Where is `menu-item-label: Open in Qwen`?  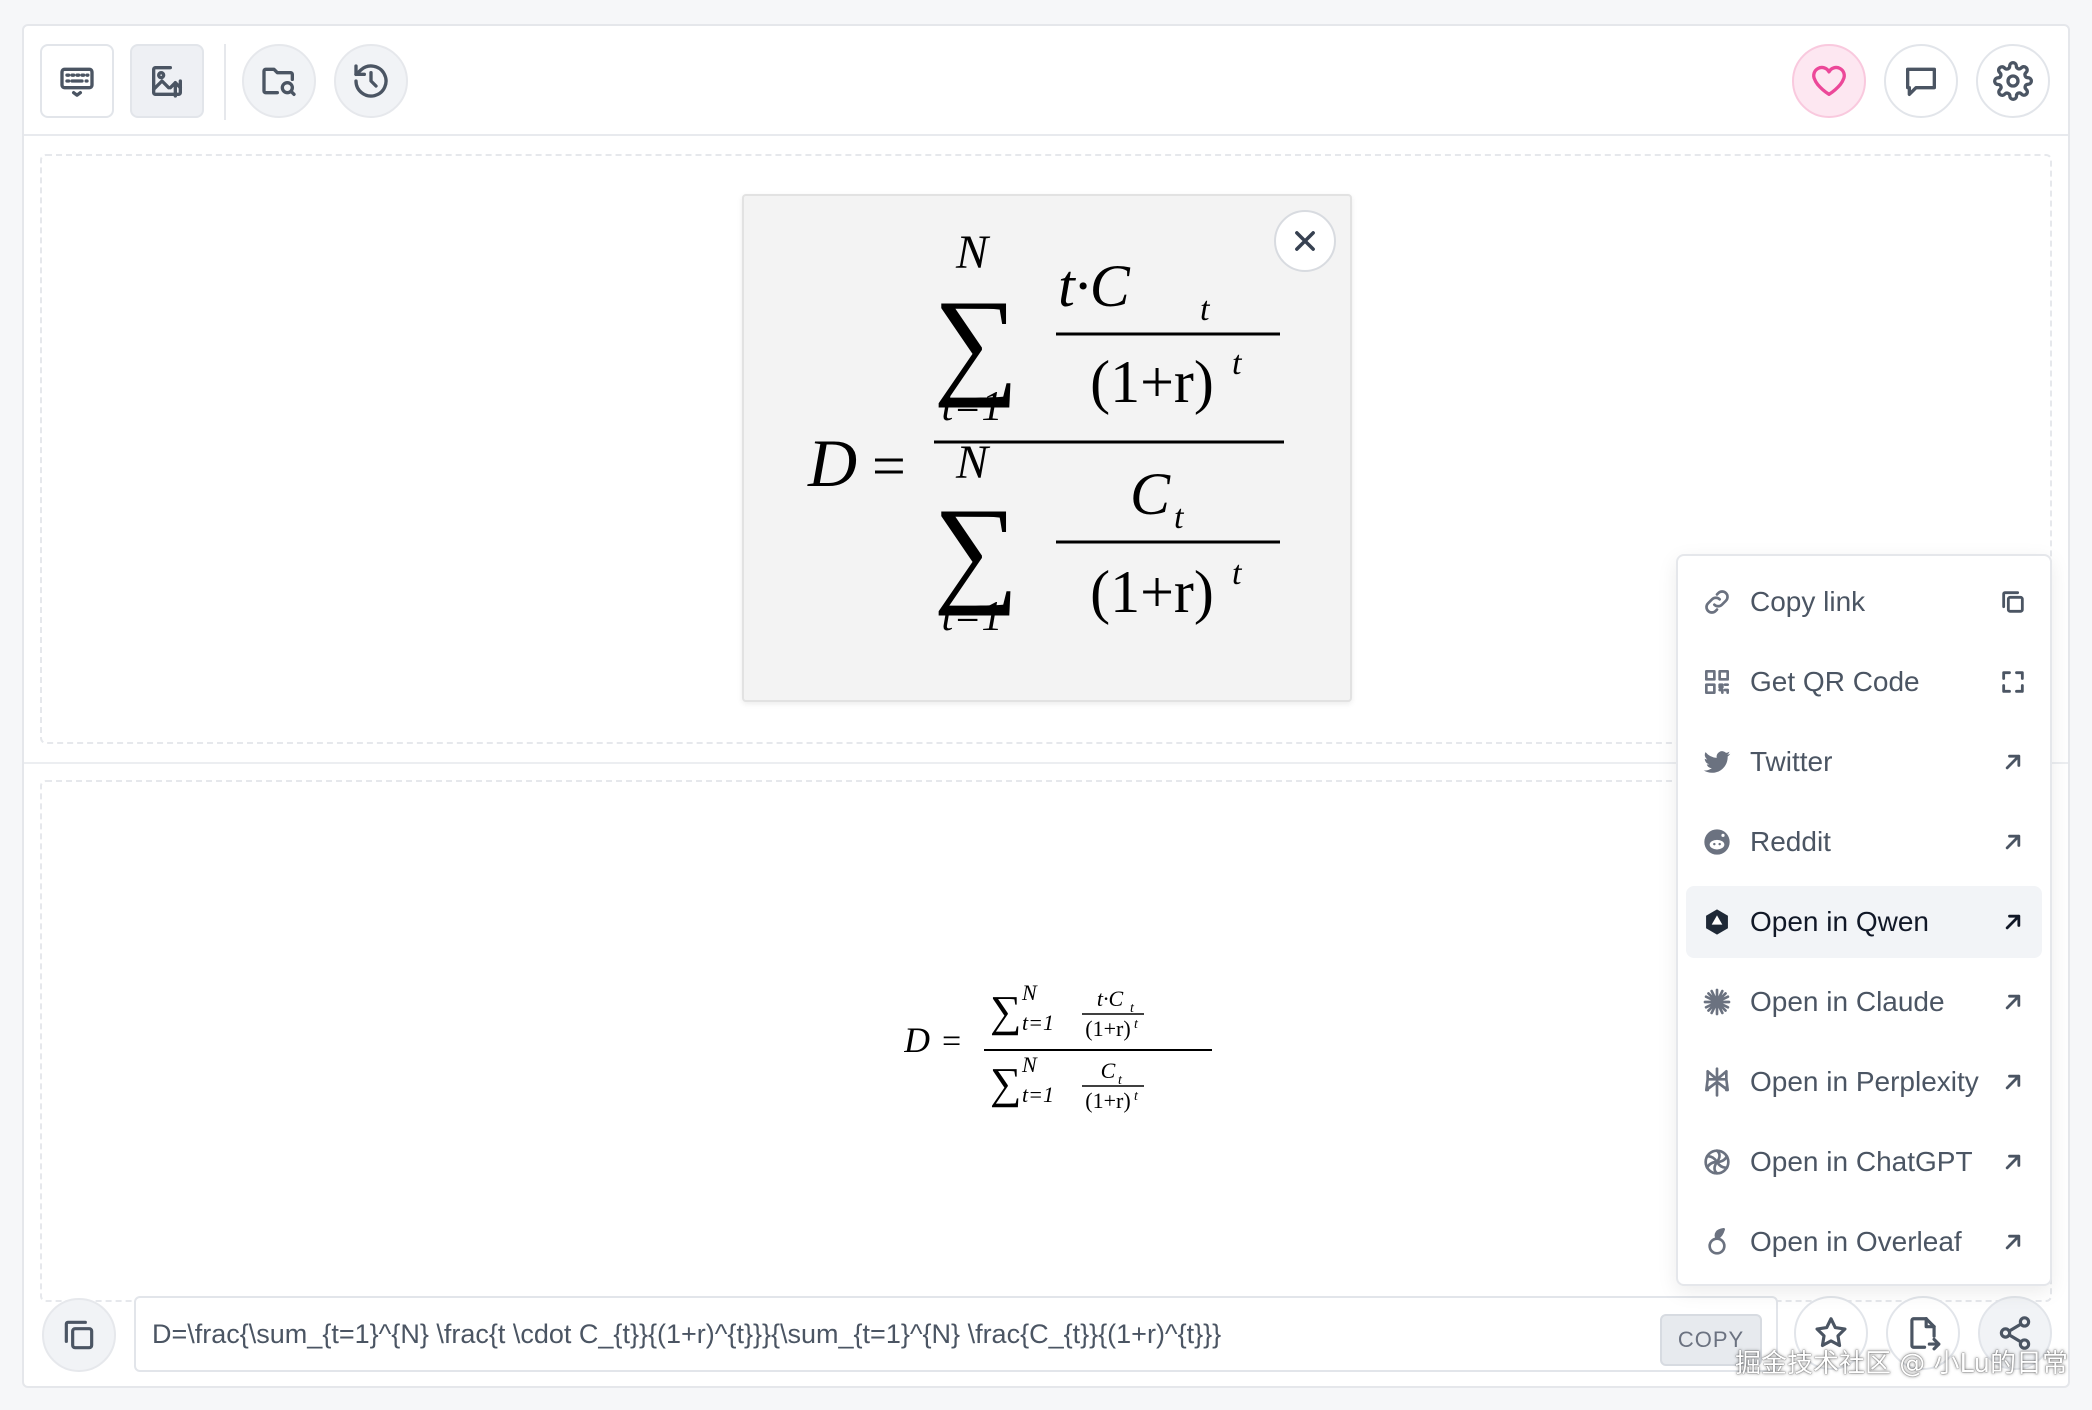 menu-item-label: Open in Qwen is located at coordinates (1839, 921).